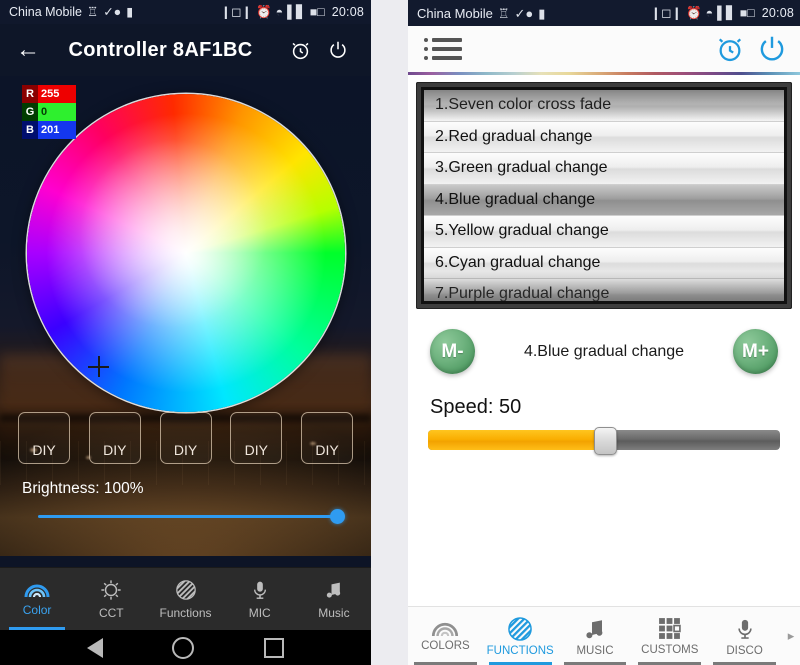 The image size is (800, 665). I want to click on diy-button-row: DIY DIY DIY DIY DIY, so click(185, 438).